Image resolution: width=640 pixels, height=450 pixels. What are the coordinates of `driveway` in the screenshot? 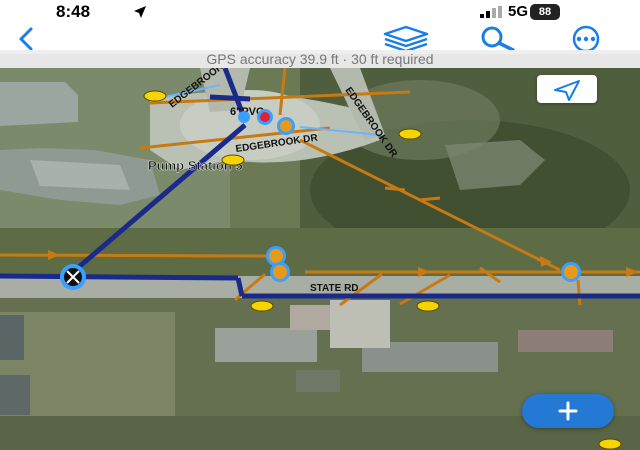 It's located at (360, 324).